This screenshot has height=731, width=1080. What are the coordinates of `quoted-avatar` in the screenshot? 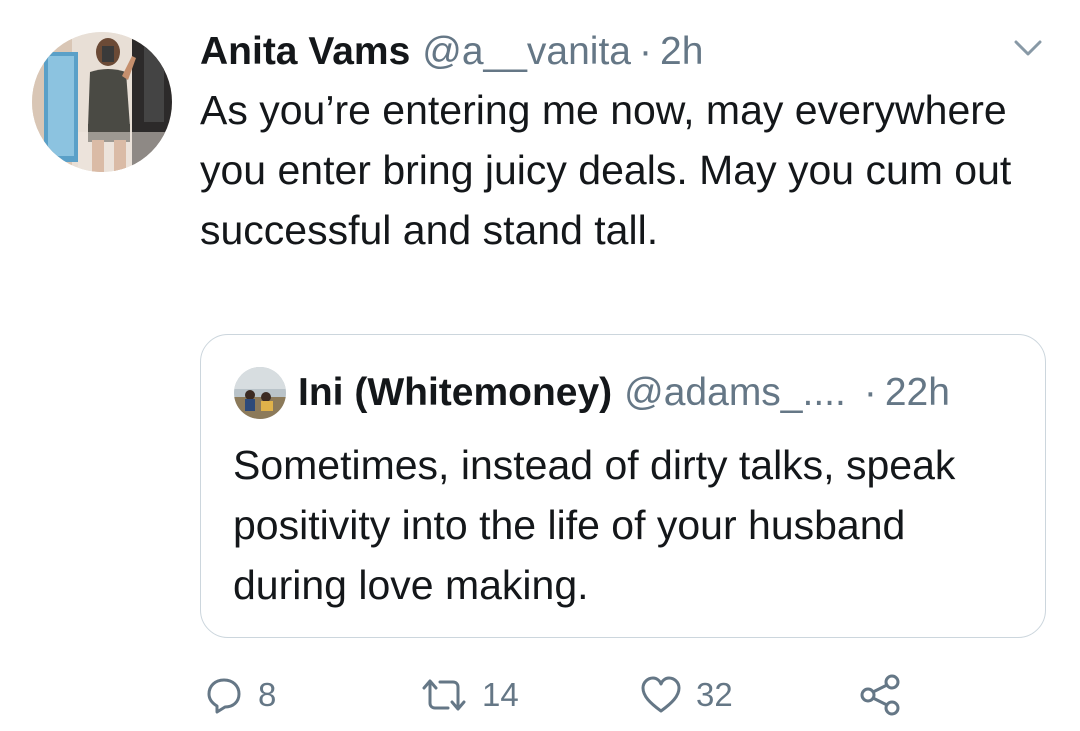 It's located at (260, 393).